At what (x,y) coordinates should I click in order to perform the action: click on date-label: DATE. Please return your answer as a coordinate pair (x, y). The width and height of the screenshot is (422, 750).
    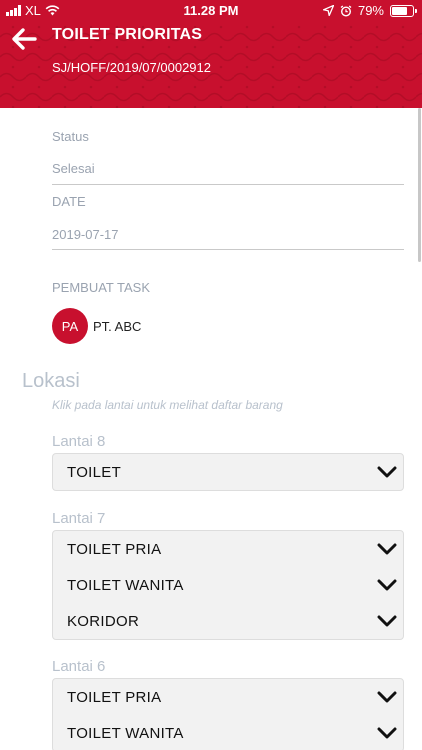
    Looking at the image, I should click on (69, 201).